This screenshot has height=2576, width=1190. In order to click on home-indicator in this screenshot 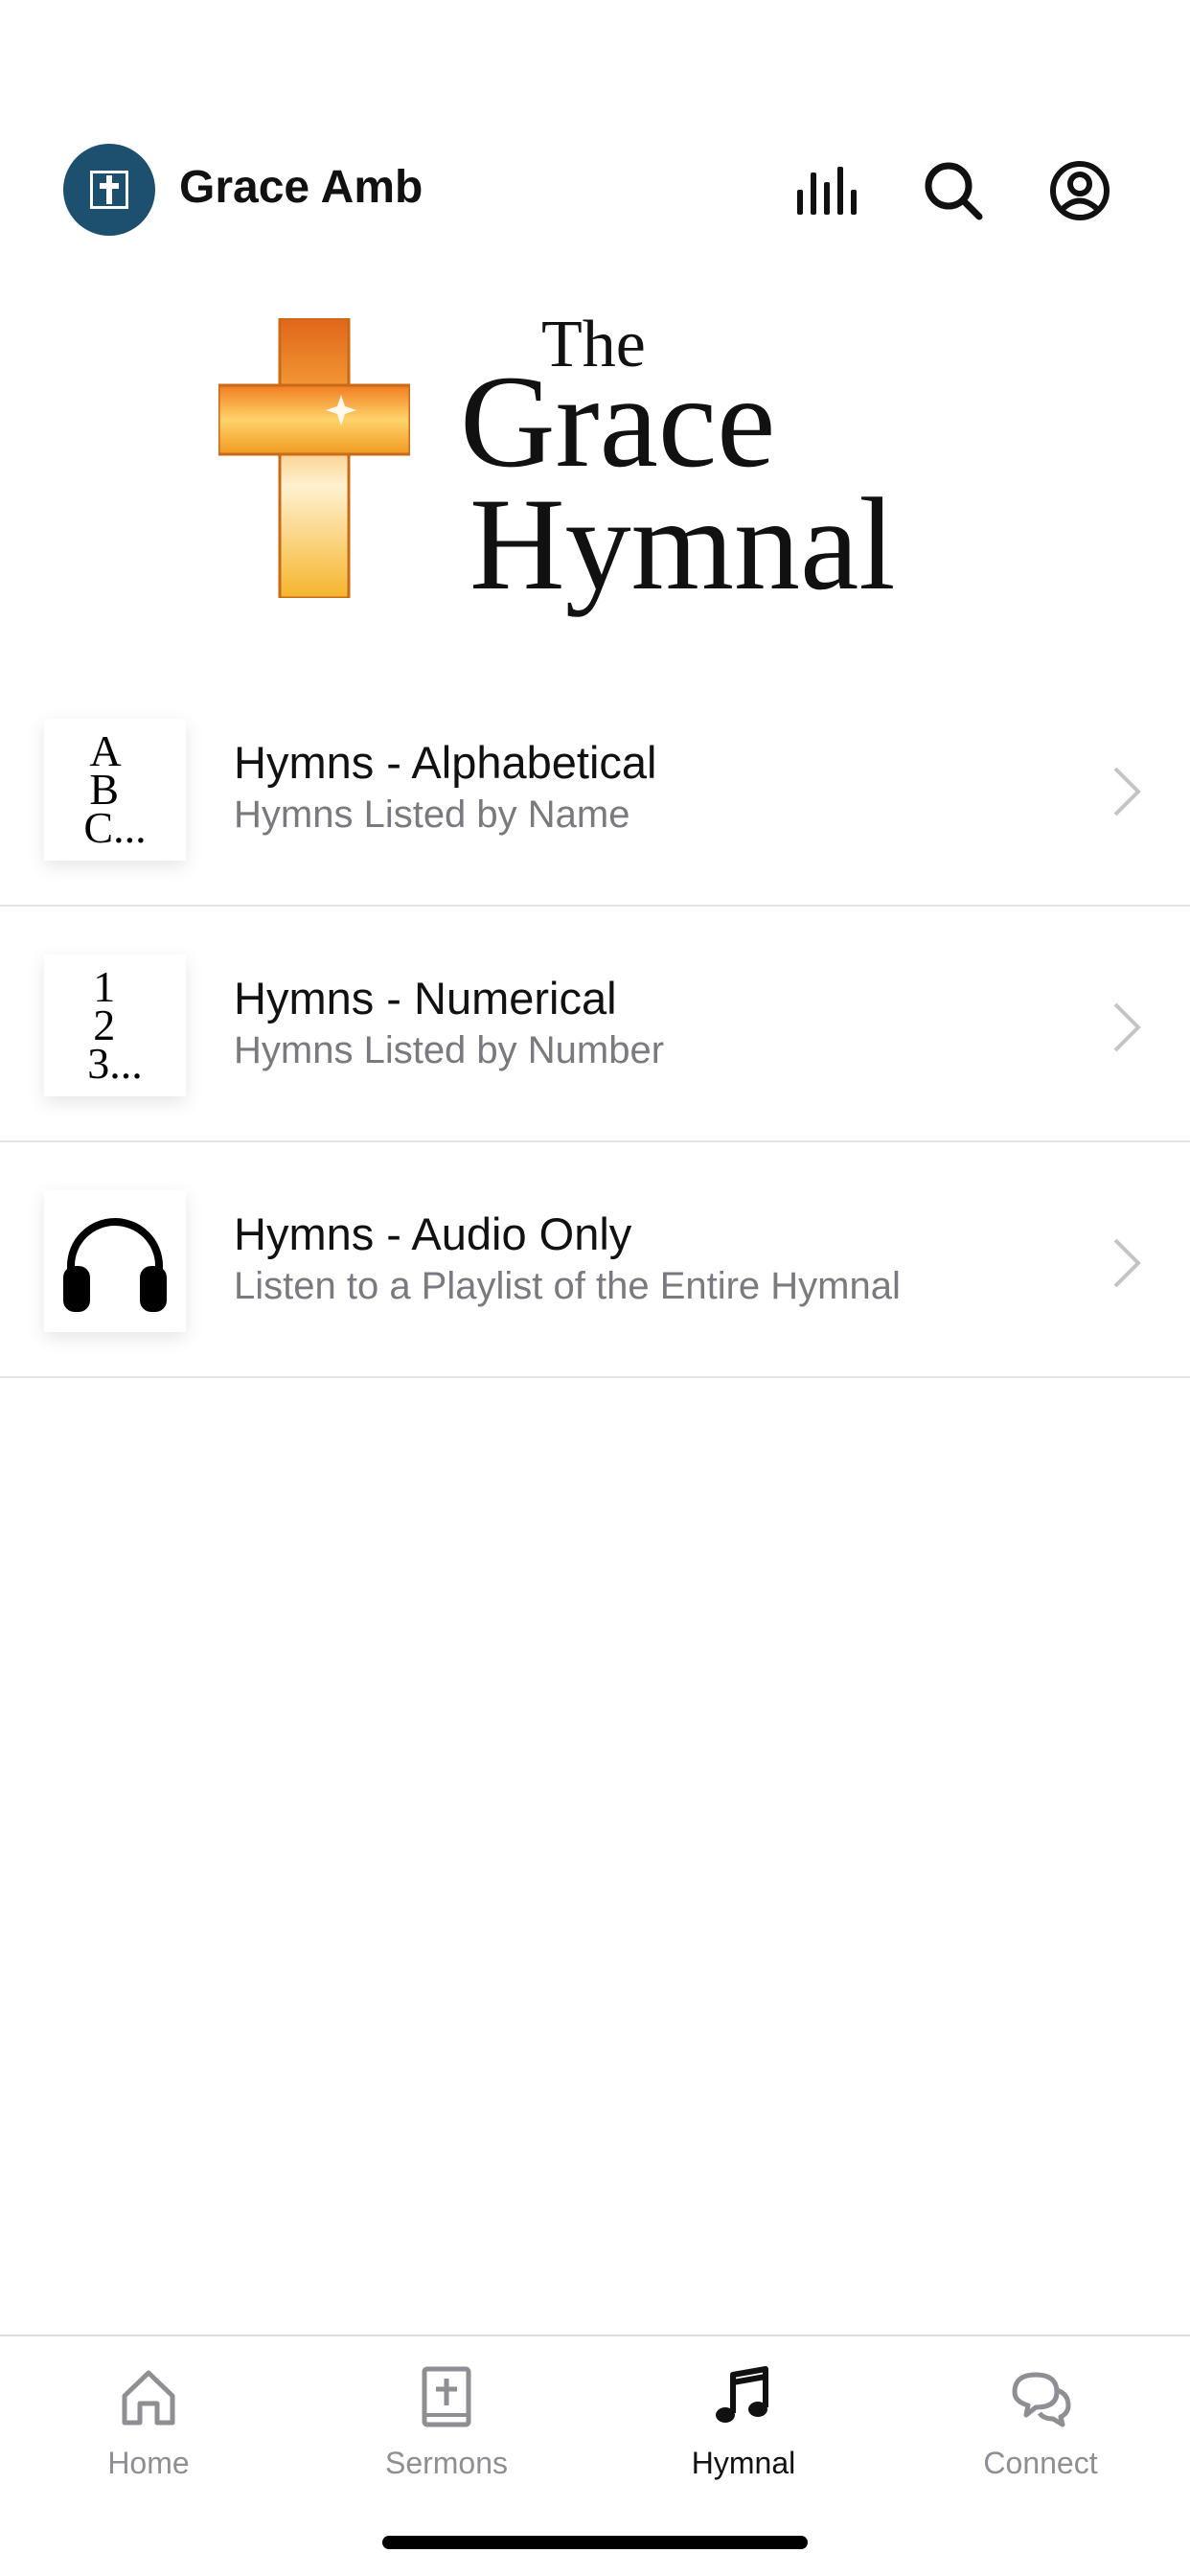, I will do `click(595, 2542)`.